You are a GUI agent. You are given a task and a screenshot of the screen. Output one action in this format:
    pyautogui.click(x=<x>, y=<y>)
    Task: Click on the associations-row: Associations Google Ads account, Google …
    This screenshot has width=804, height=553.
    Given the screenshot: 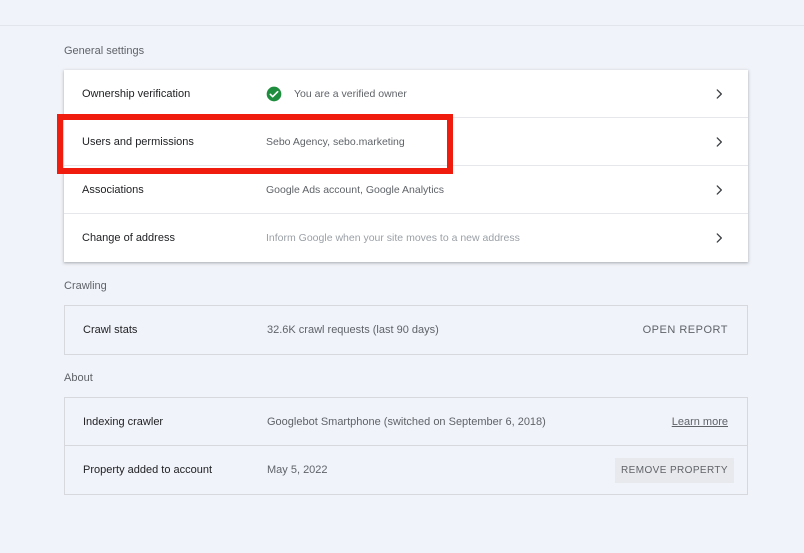 What is the action you would take?
    pyautogui.click(x=406, y=190)
    